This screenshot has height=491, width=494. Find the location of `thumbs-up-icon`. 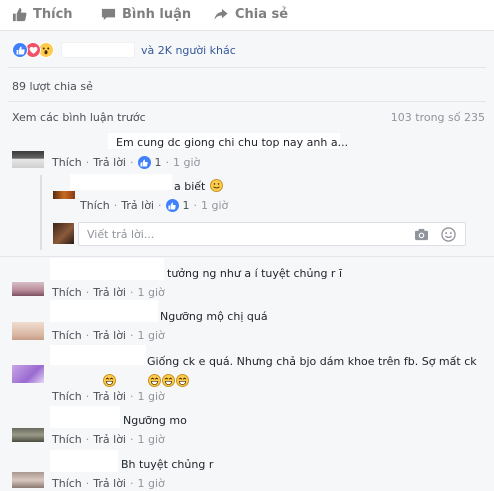

thumbs-up-icon is located at coordinates (19, 14).